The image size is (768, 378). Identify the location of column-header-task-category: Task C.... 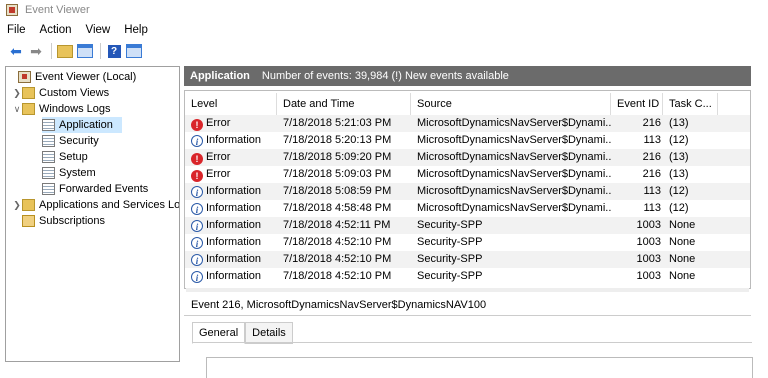
(690, 104).